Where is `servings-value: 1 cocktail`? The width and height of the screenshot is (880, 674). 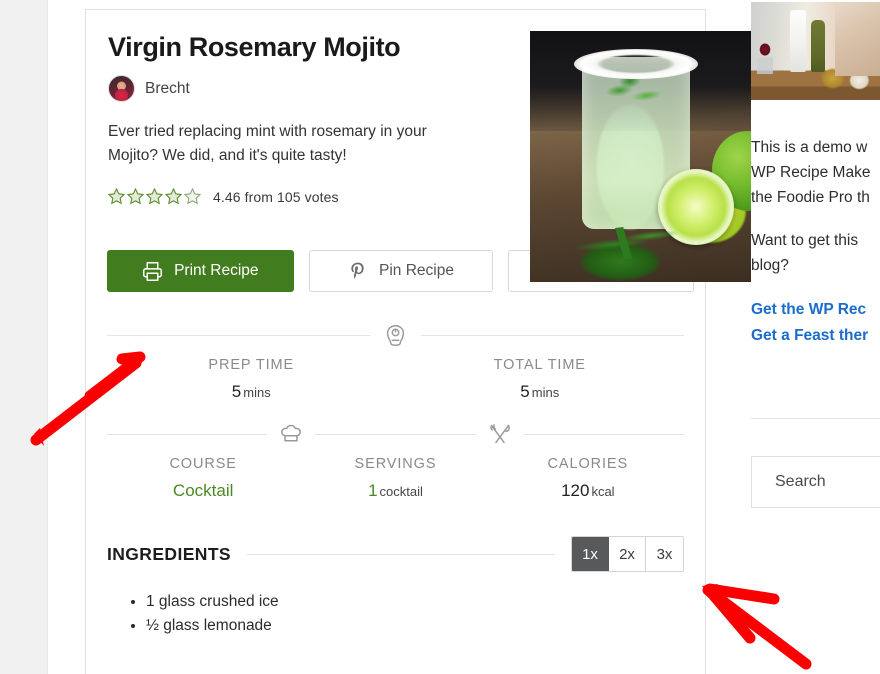 servings-value: 1 cocktail is located at coordinates (395, 491).